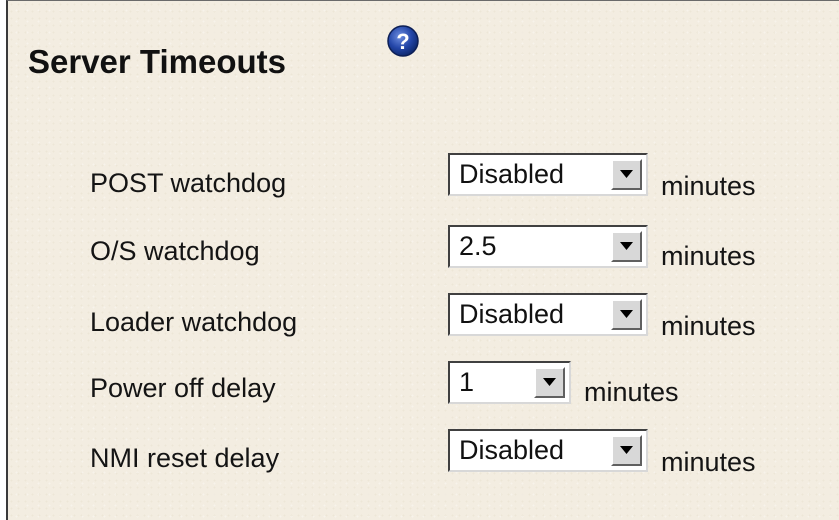  What do you see at coordinates (631, 392) in the screenshot?
I see `power-off-delay-unit: minutes` at bounding box center [631, 392].